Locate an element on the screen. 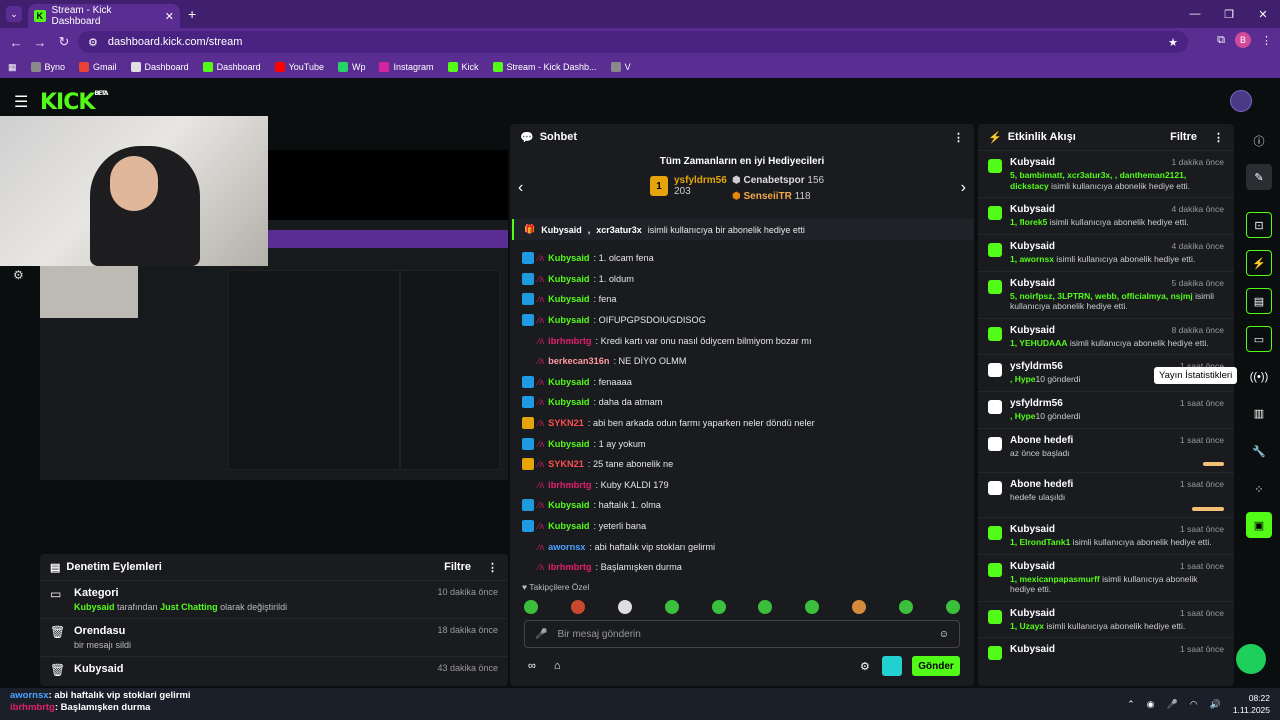 This screenshot has height=720, width=1280. wifi-icon: ◠ is located at coordinates (1194, 704).